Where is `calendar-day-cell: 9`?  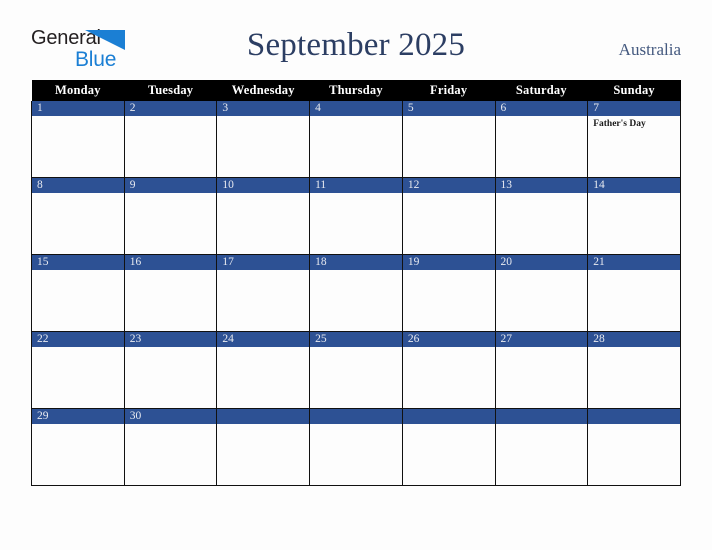 calendar-day-cell: 9 is located at coordinates (170, 216).